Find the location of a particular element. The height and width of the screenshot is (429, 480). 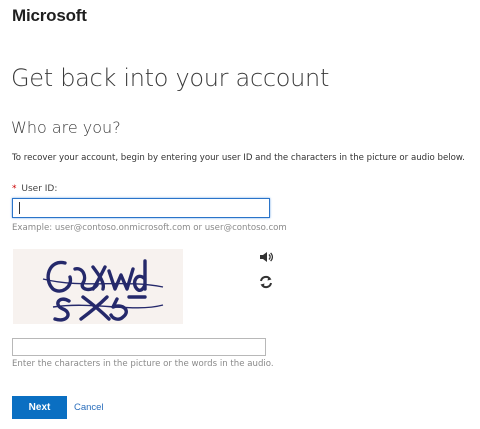

next-button: Next is located at coordinates (39, 407).